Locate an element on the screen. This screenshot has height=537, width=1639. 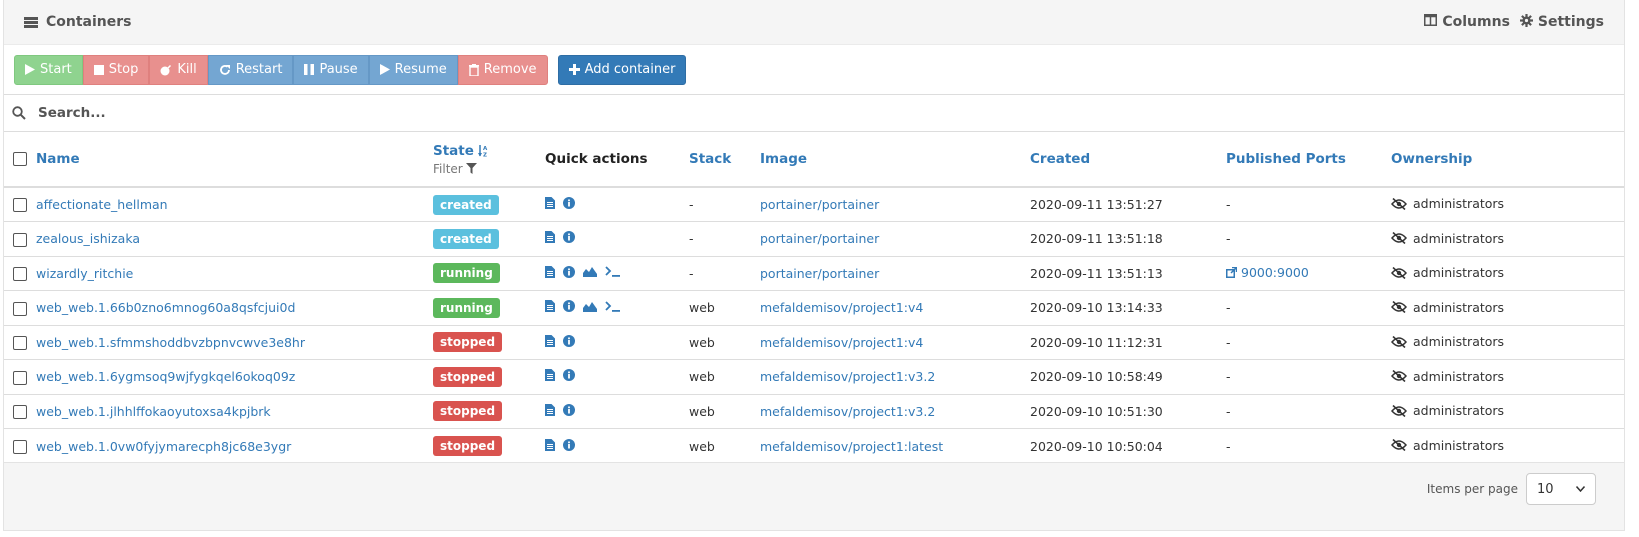
column-quick-actions: Quick actions is located at coordinates (596, 159).